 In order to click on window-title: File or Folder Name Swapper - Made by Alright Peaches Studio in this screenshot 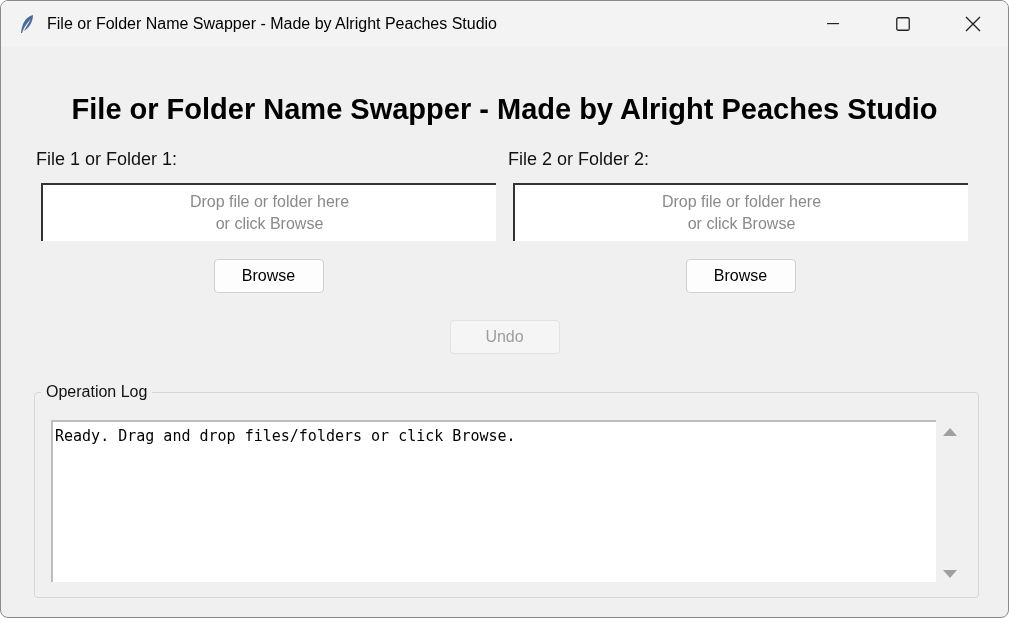, I will do `click(272, 24)`.